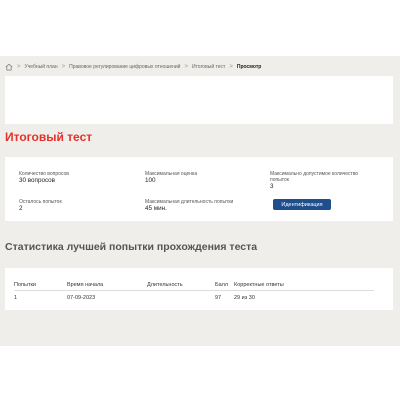 The width and height of the screenshot is (400, 400). I want to click on table-cell-start-time: 07-09-2023, so click(81, 298).